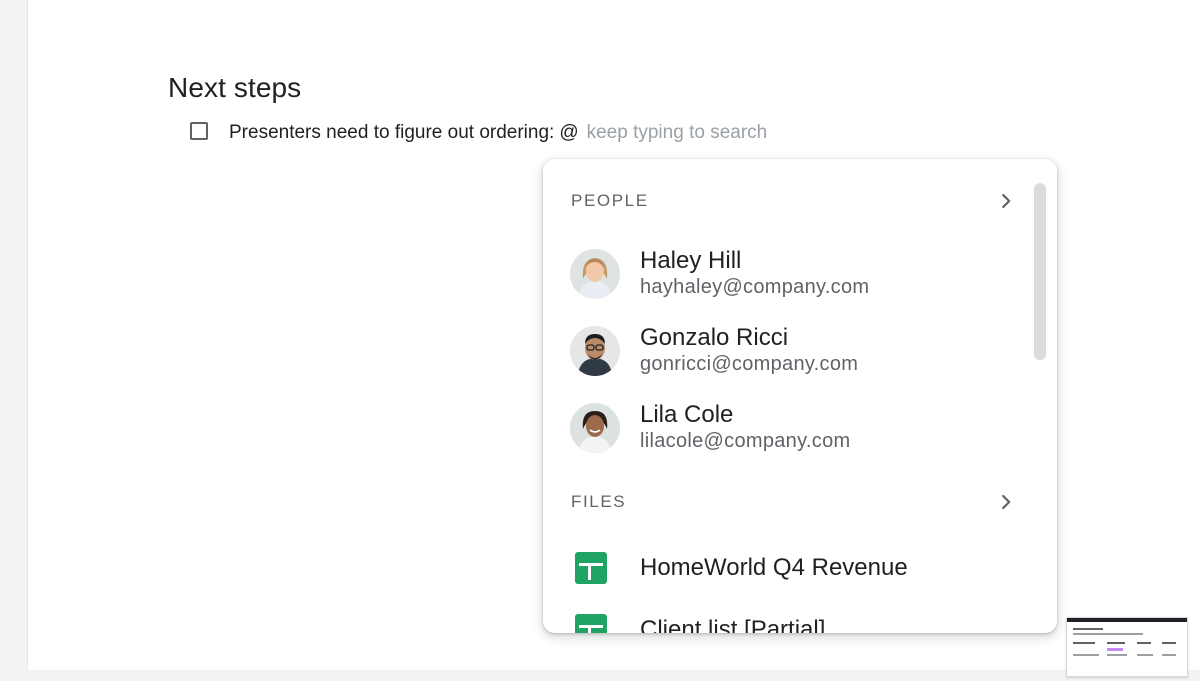 The image size is (1200, 681). What do you see at coordinates (783, 352) in the screenshot?
I see `person-item-gonzalo-ricci: Gonzalo Ricci gonricci@company.com` at bounding box center [783, 352].